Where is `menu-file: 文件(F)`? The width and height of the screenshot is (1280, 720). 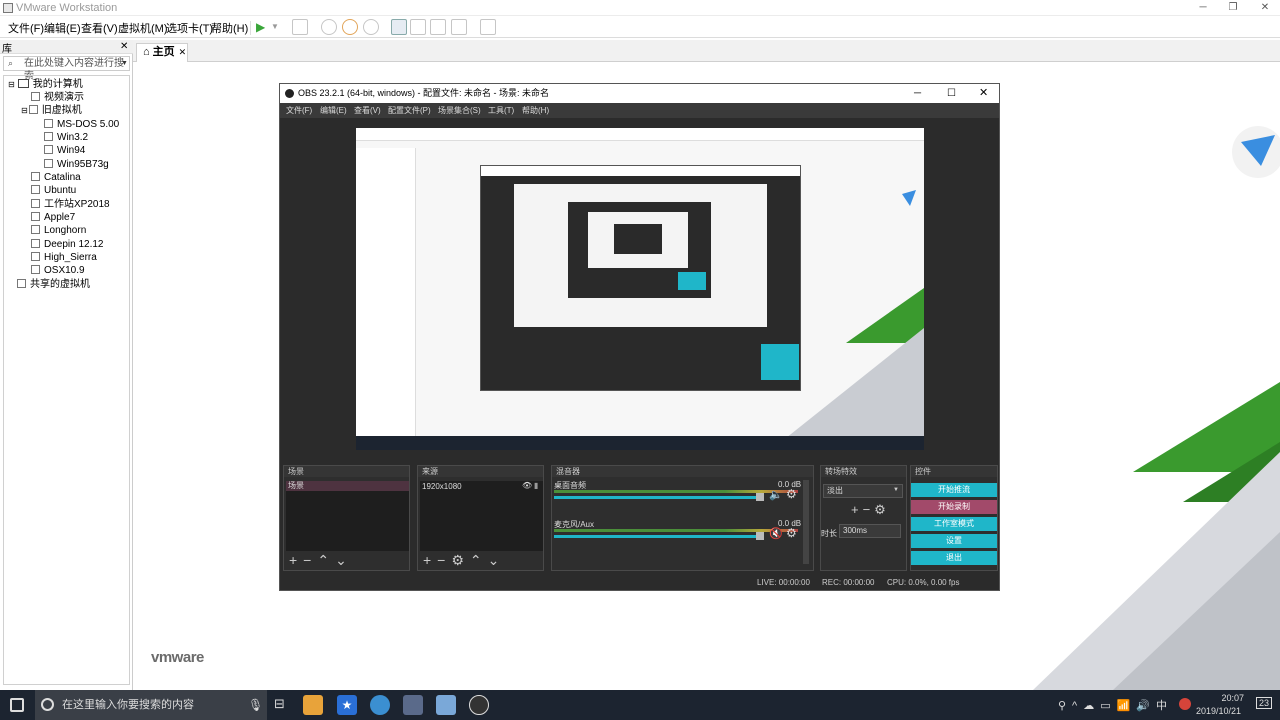
menu-file: 文件(F) is located at coordinates (26, 28).